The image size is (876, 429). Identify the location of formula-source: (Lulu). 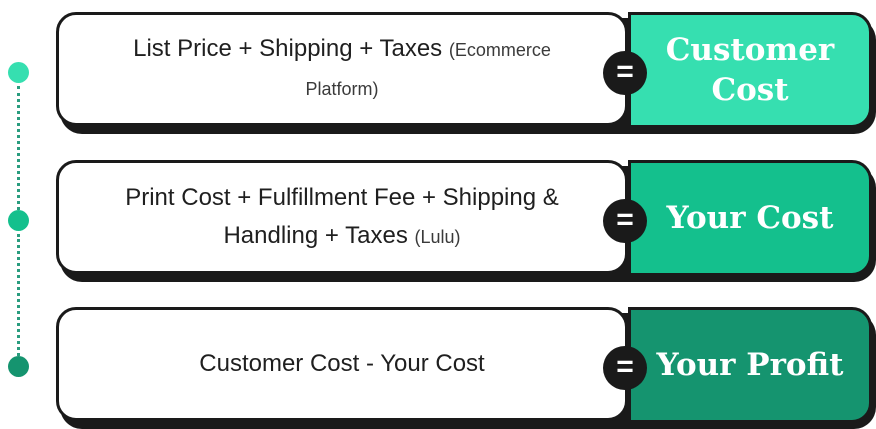
(437, 236).